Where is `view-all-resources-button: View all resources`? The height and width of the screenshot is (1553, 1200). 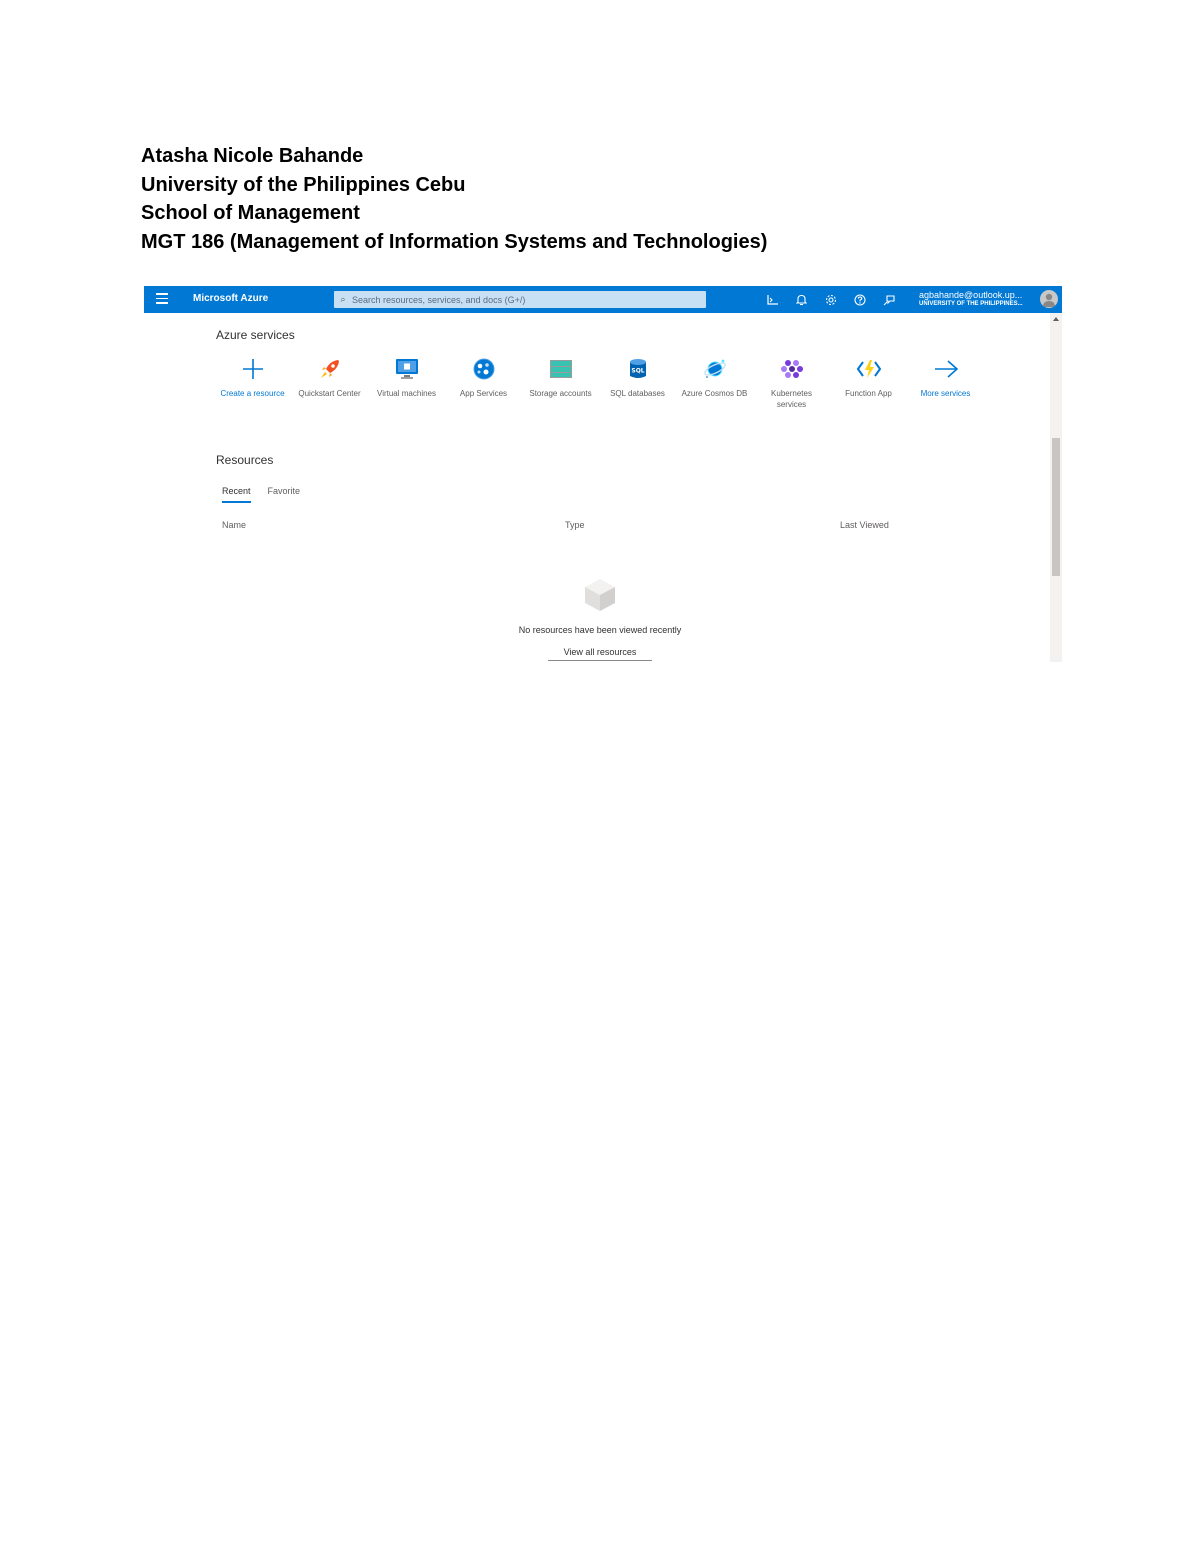
view-all-resources-button: View all resources is located at coordinates (600, 653).